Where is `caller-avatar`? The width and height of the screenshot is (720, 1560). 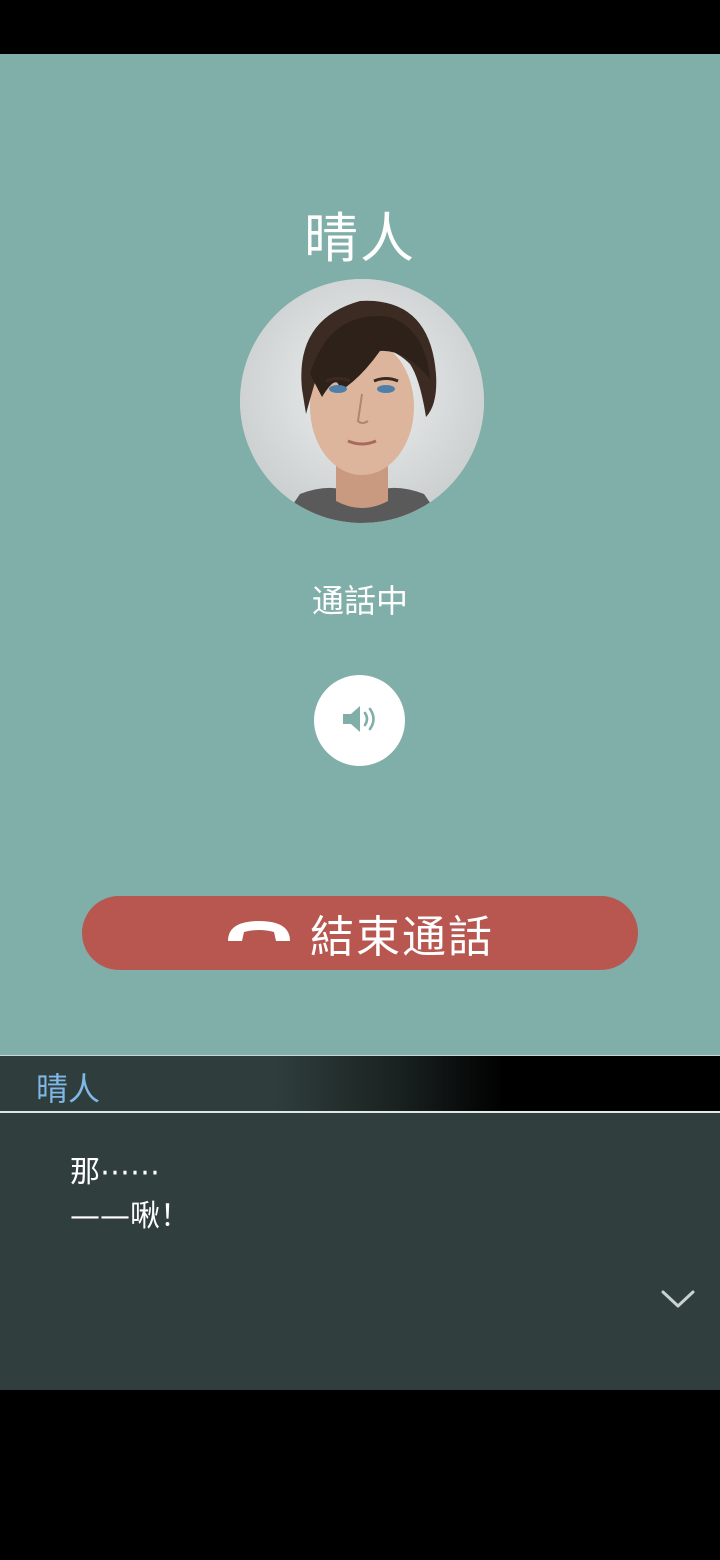 caller-avatar is located at coordinates (362, 401).